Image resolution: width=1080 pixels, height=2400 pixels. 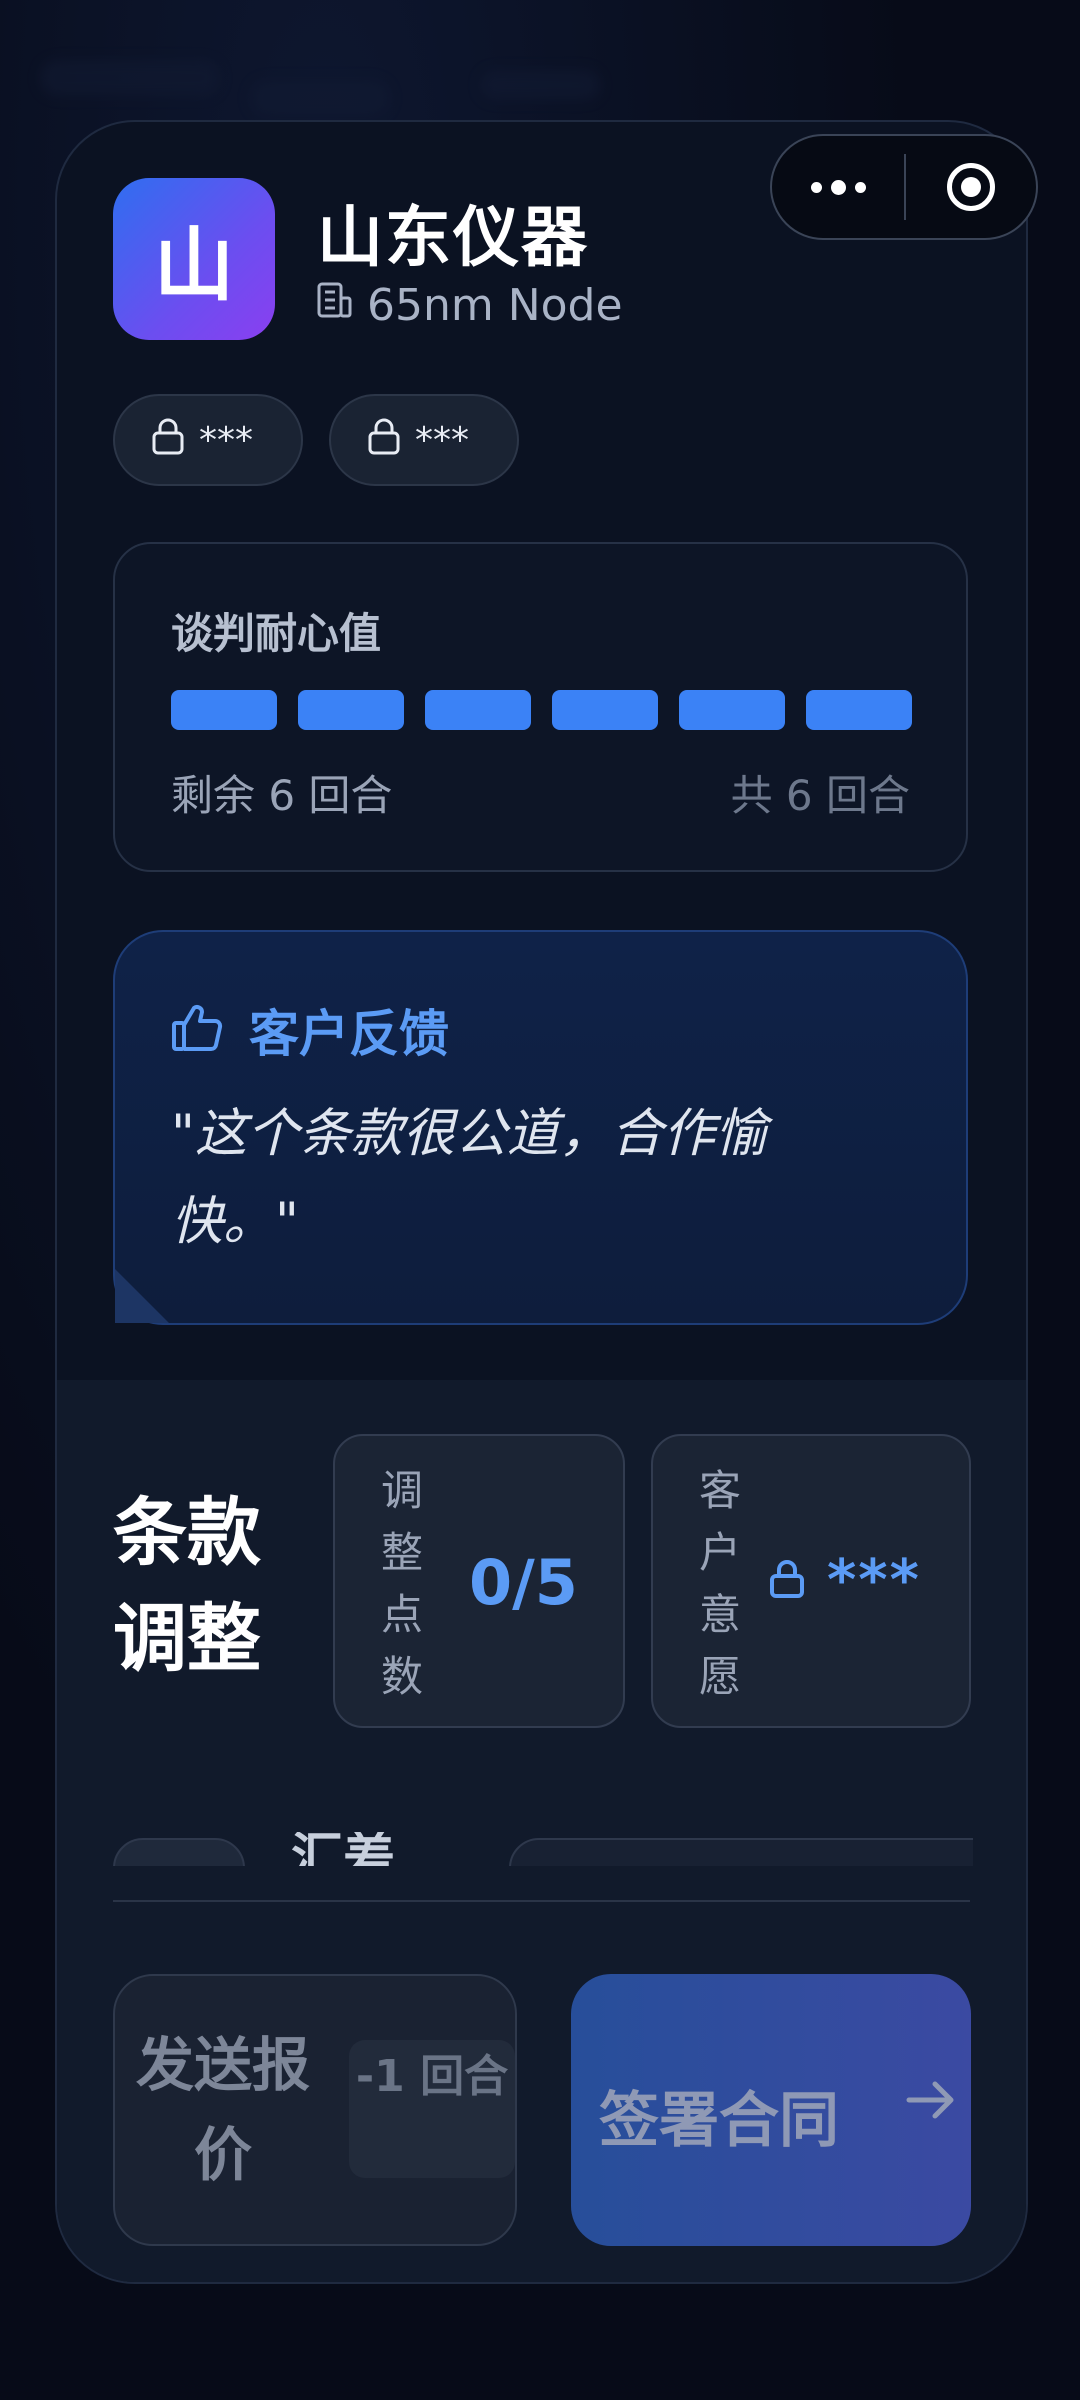 I want to click on sign-contract-button: 签署合同, so click(x=771, y=2110).